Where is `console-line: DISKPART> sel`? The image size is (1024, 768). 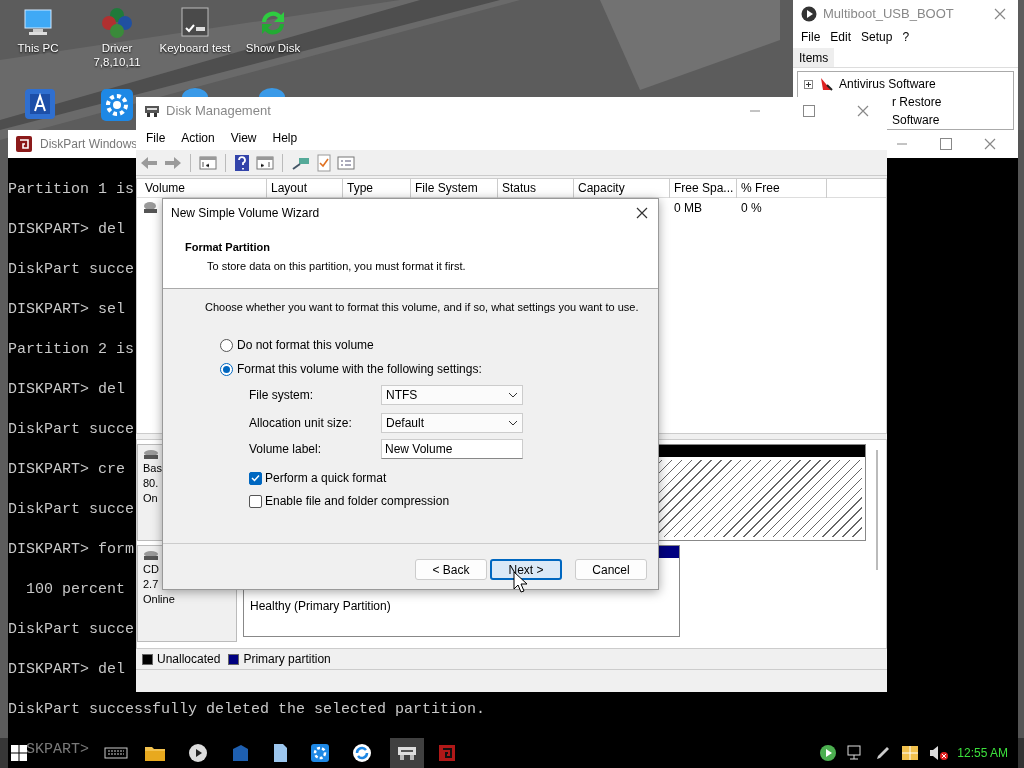
console-line: DISKPART> sel is located at coordinates (67, 310).